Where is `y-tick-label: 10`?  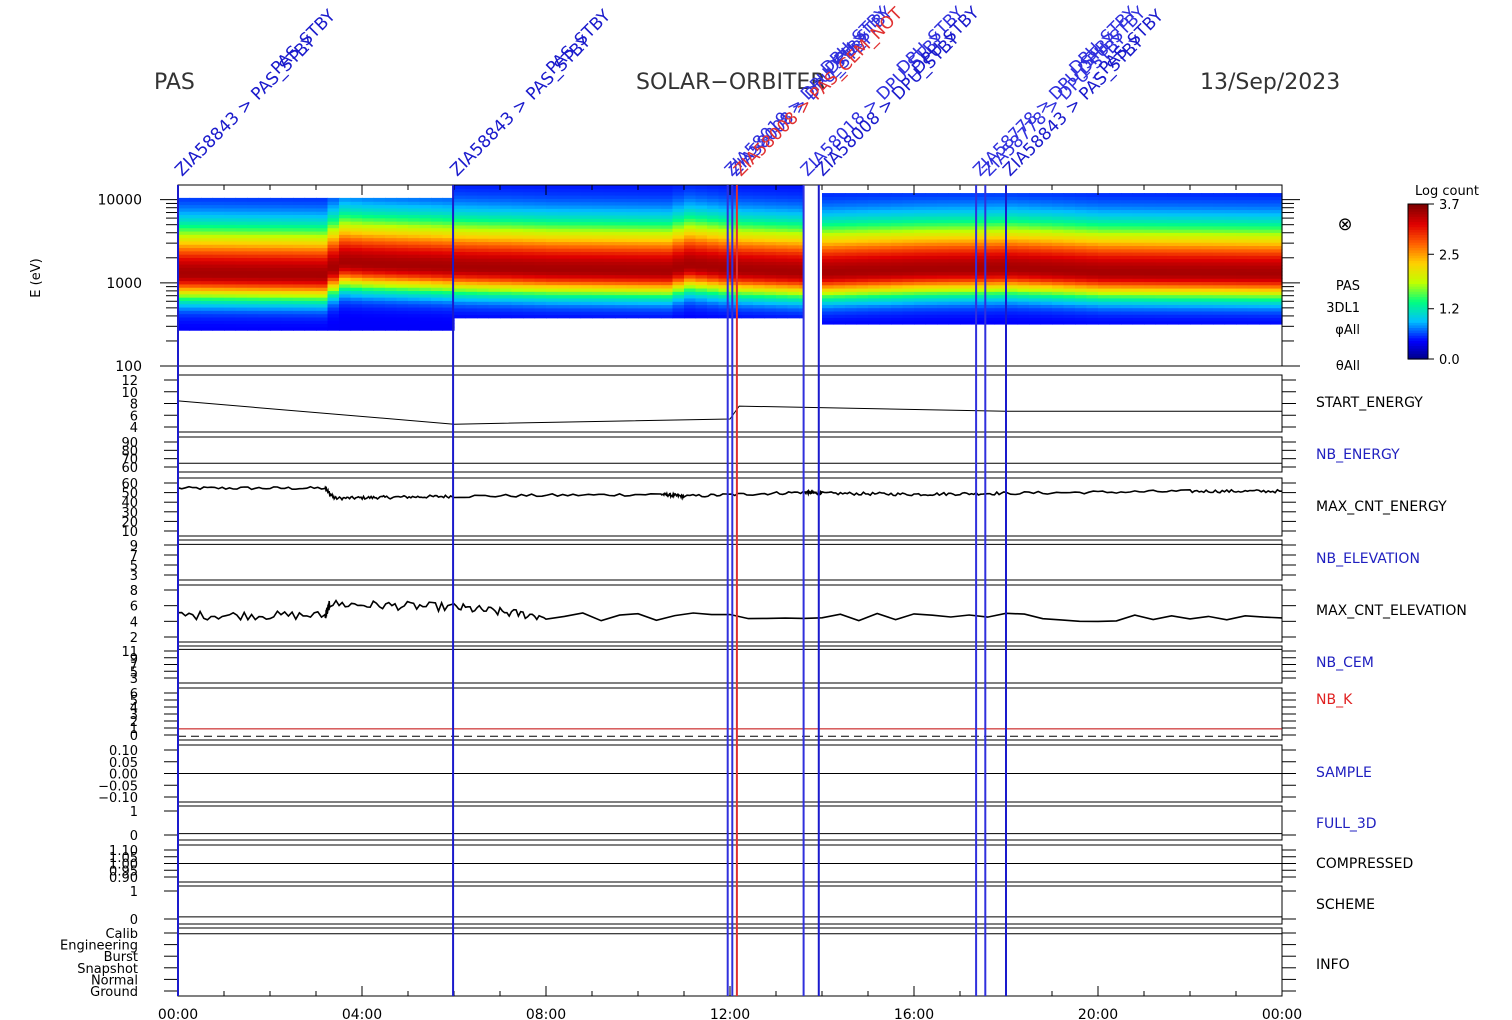 y-tick-label: 10 is located at coordinates (129, 532).